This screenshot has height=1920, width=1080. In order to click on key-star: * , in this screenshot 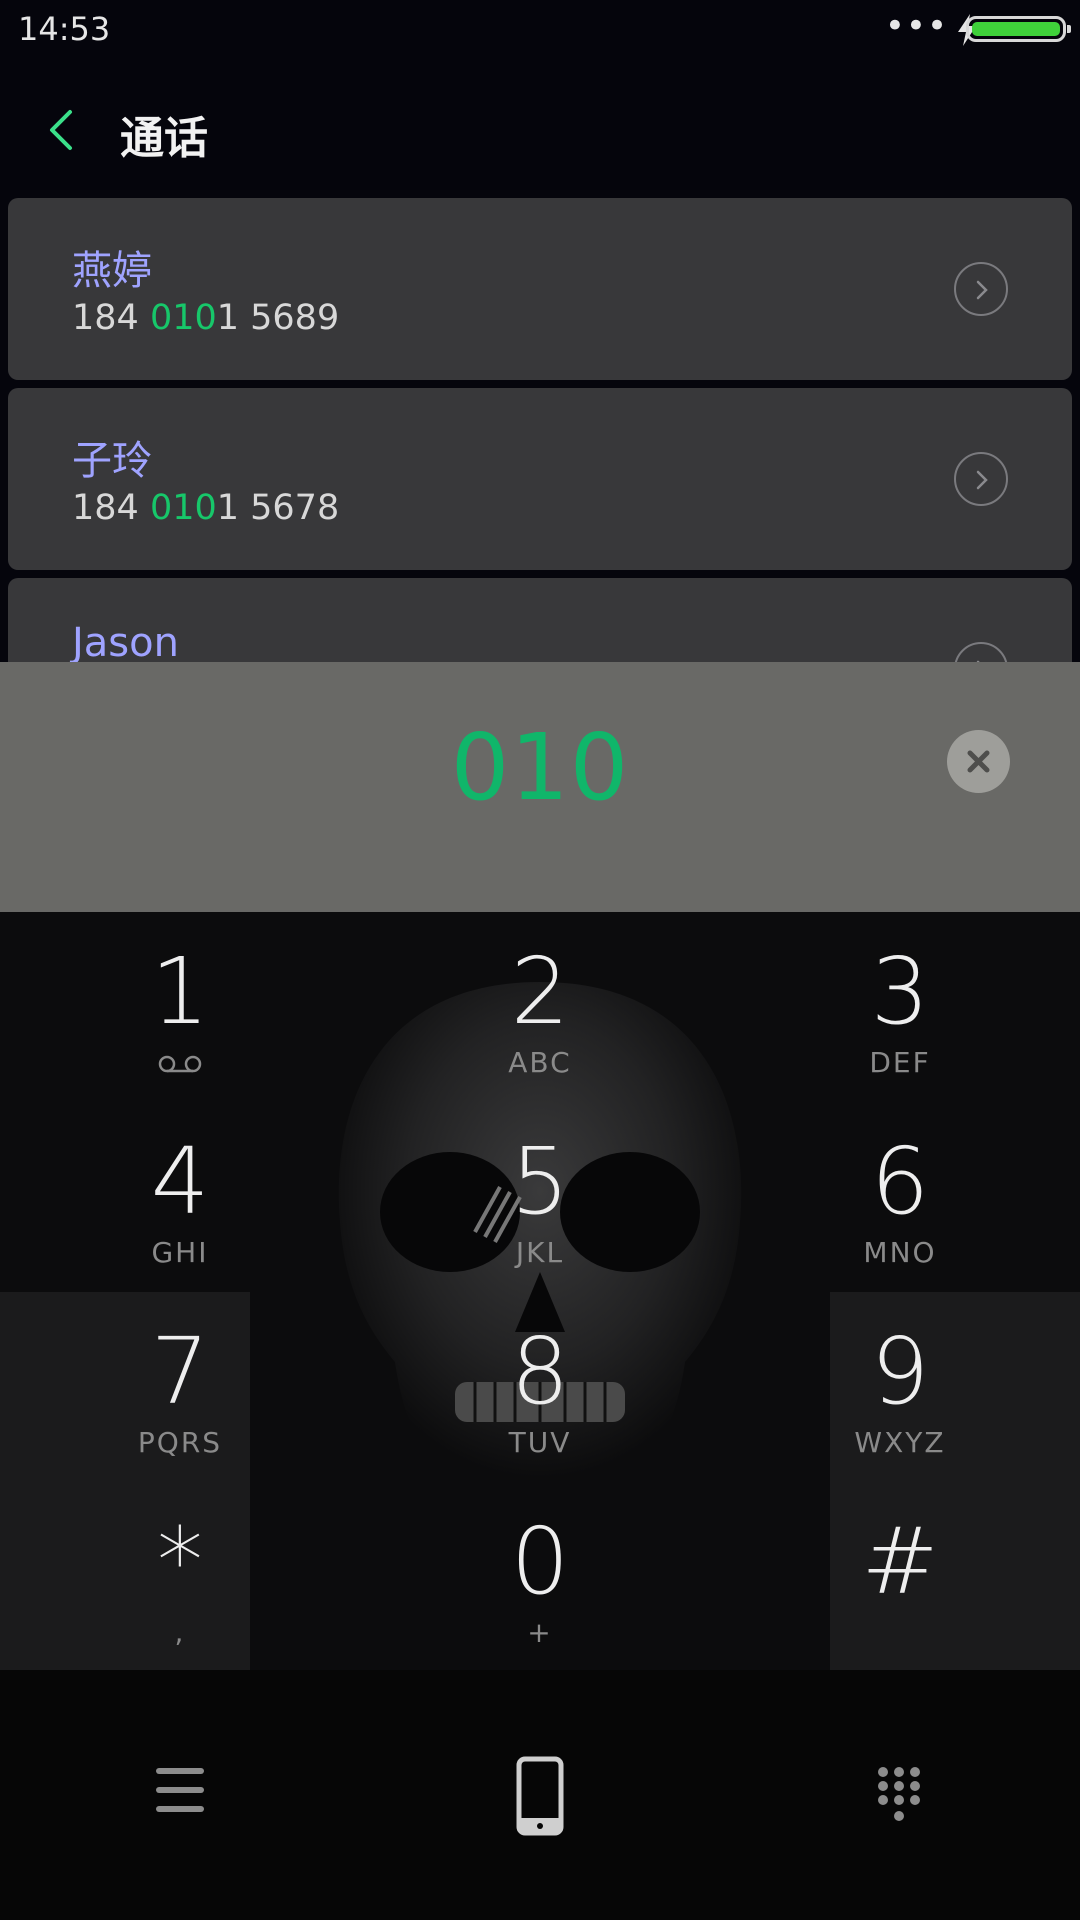, I will do `click(180, 1591)`.